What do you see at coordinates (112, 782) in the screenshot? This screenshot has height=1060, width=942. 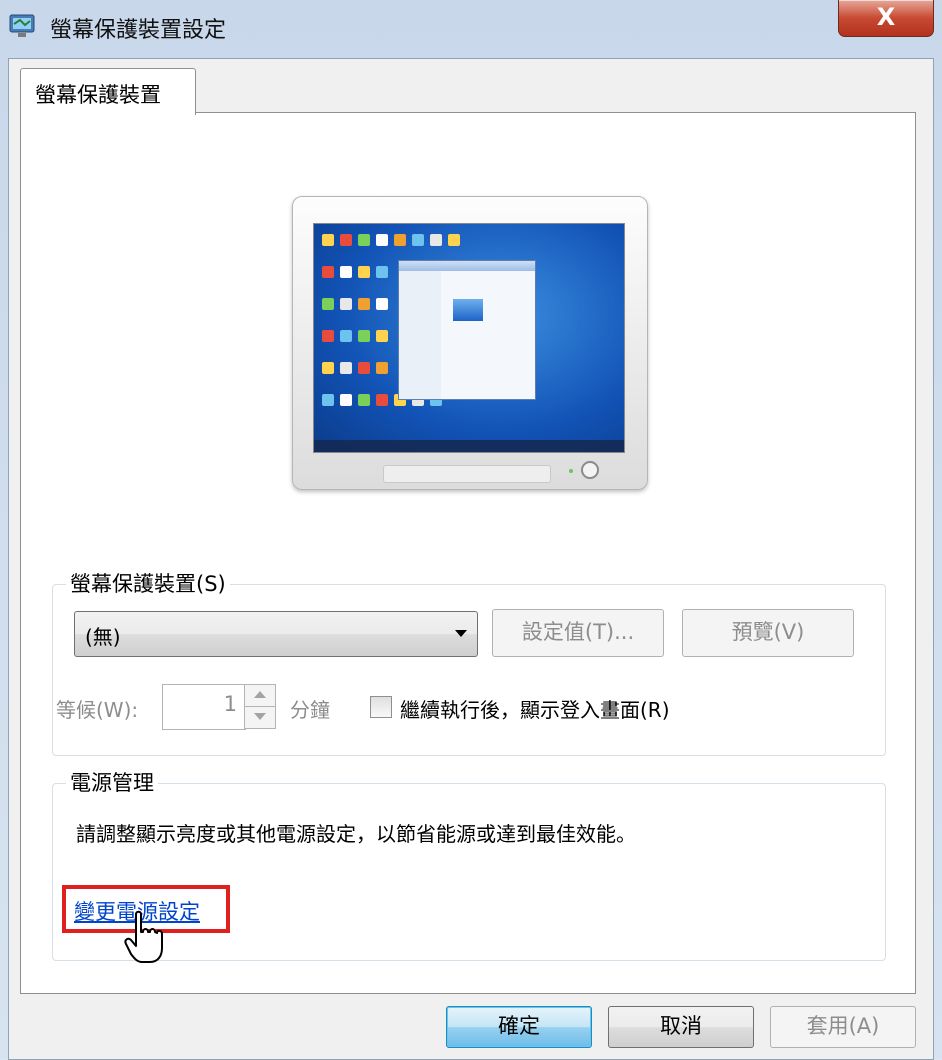 I see `power-group-legend: 電源管理` at bounding box center [112, 782].